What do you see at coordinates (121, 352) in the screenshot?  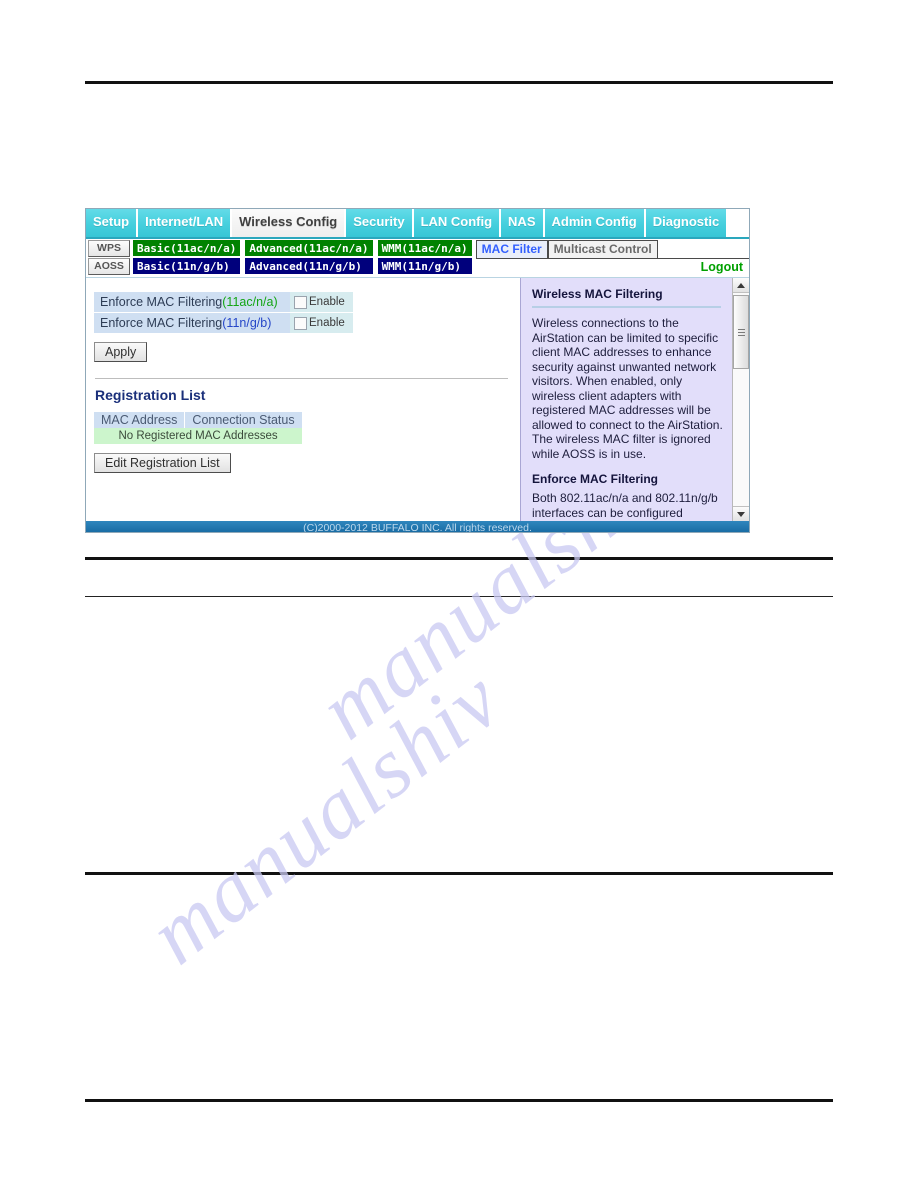 I see `apply-button: Apply` at bounding box center [121, 352].